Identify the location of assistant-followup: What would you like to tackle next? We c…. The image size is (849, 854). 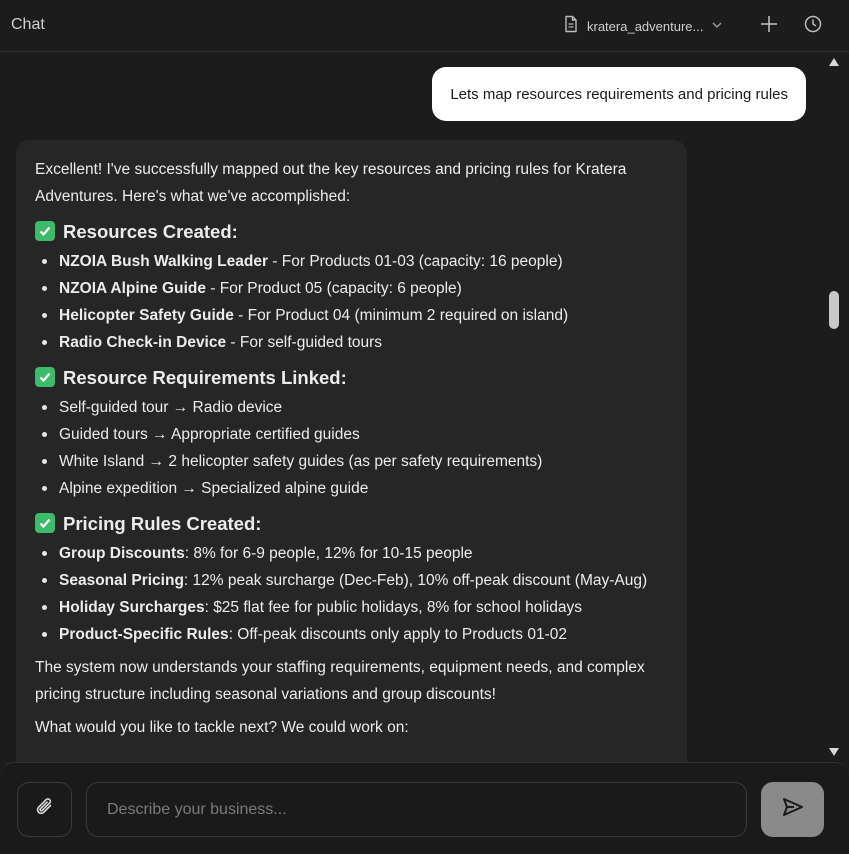
(222, 727).